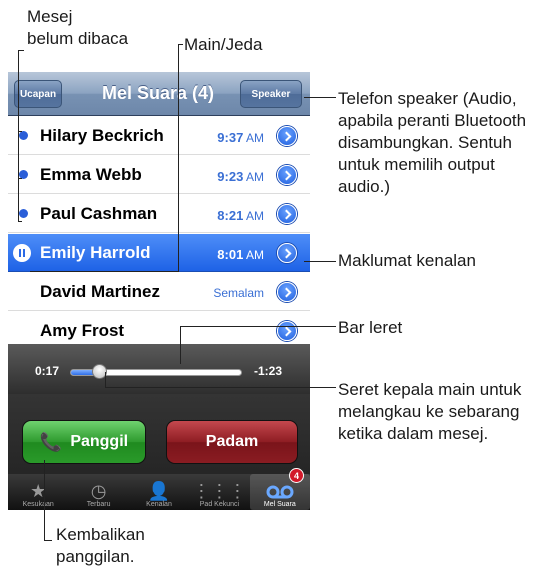 This screenshot has height=571, width=546. I want to click on voicemail-icon, so click(280, 491).